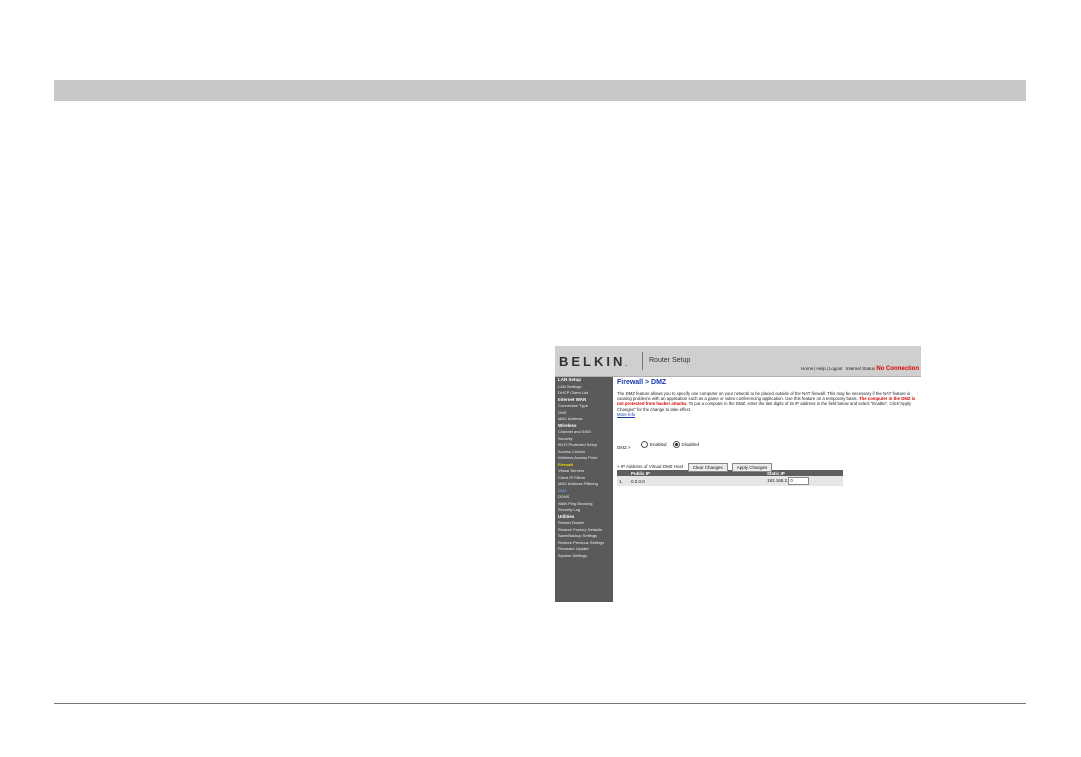 Image resolution: width=1081 pixels, height=757 pixels. I want to click on static-ip-prefix: 192.168.2., so click(778, 481).